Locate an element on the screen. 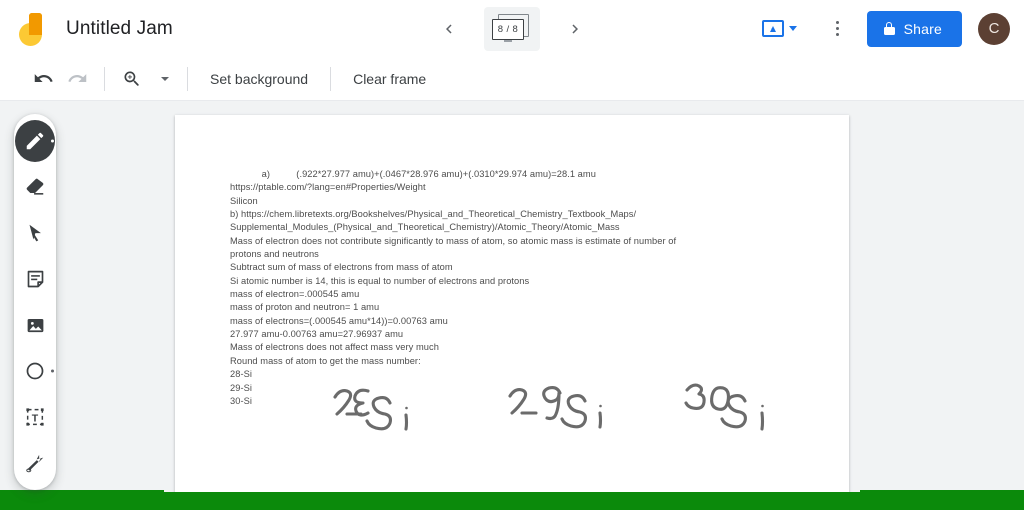 The image size is (1024, 510). share-button: Share is located at coordinates (914, 28).